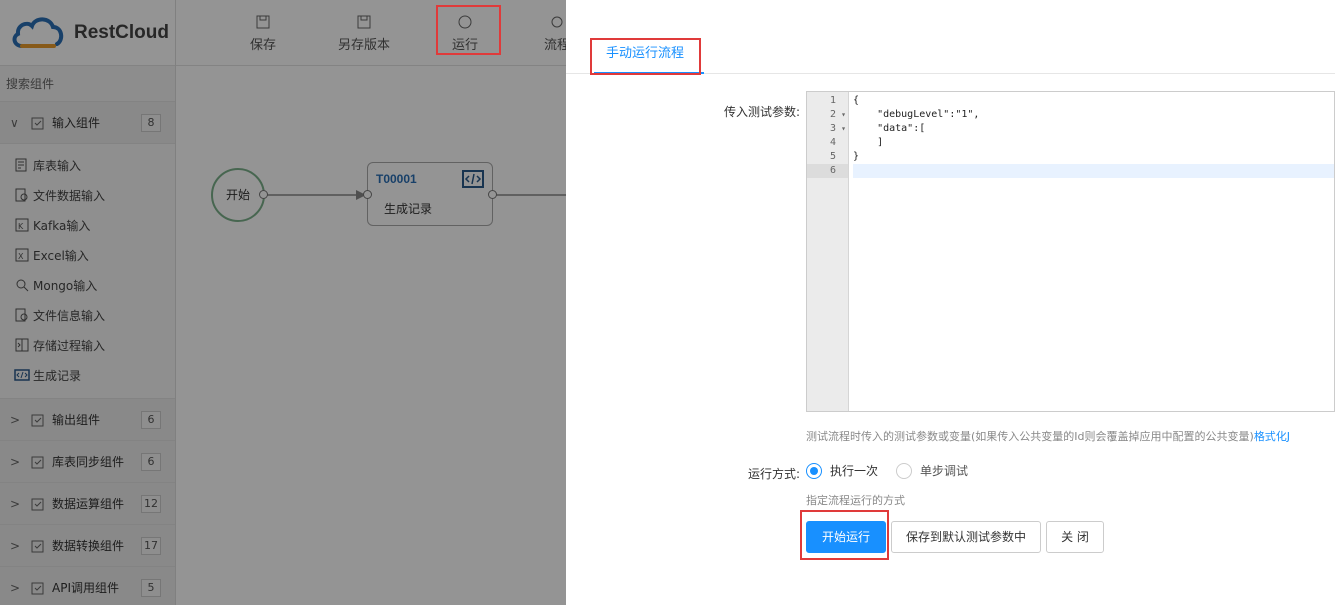  What do you see at coordinates (868, 142) in the screenshot?
I see `code-line: ]` at bounding box center [868, 142].